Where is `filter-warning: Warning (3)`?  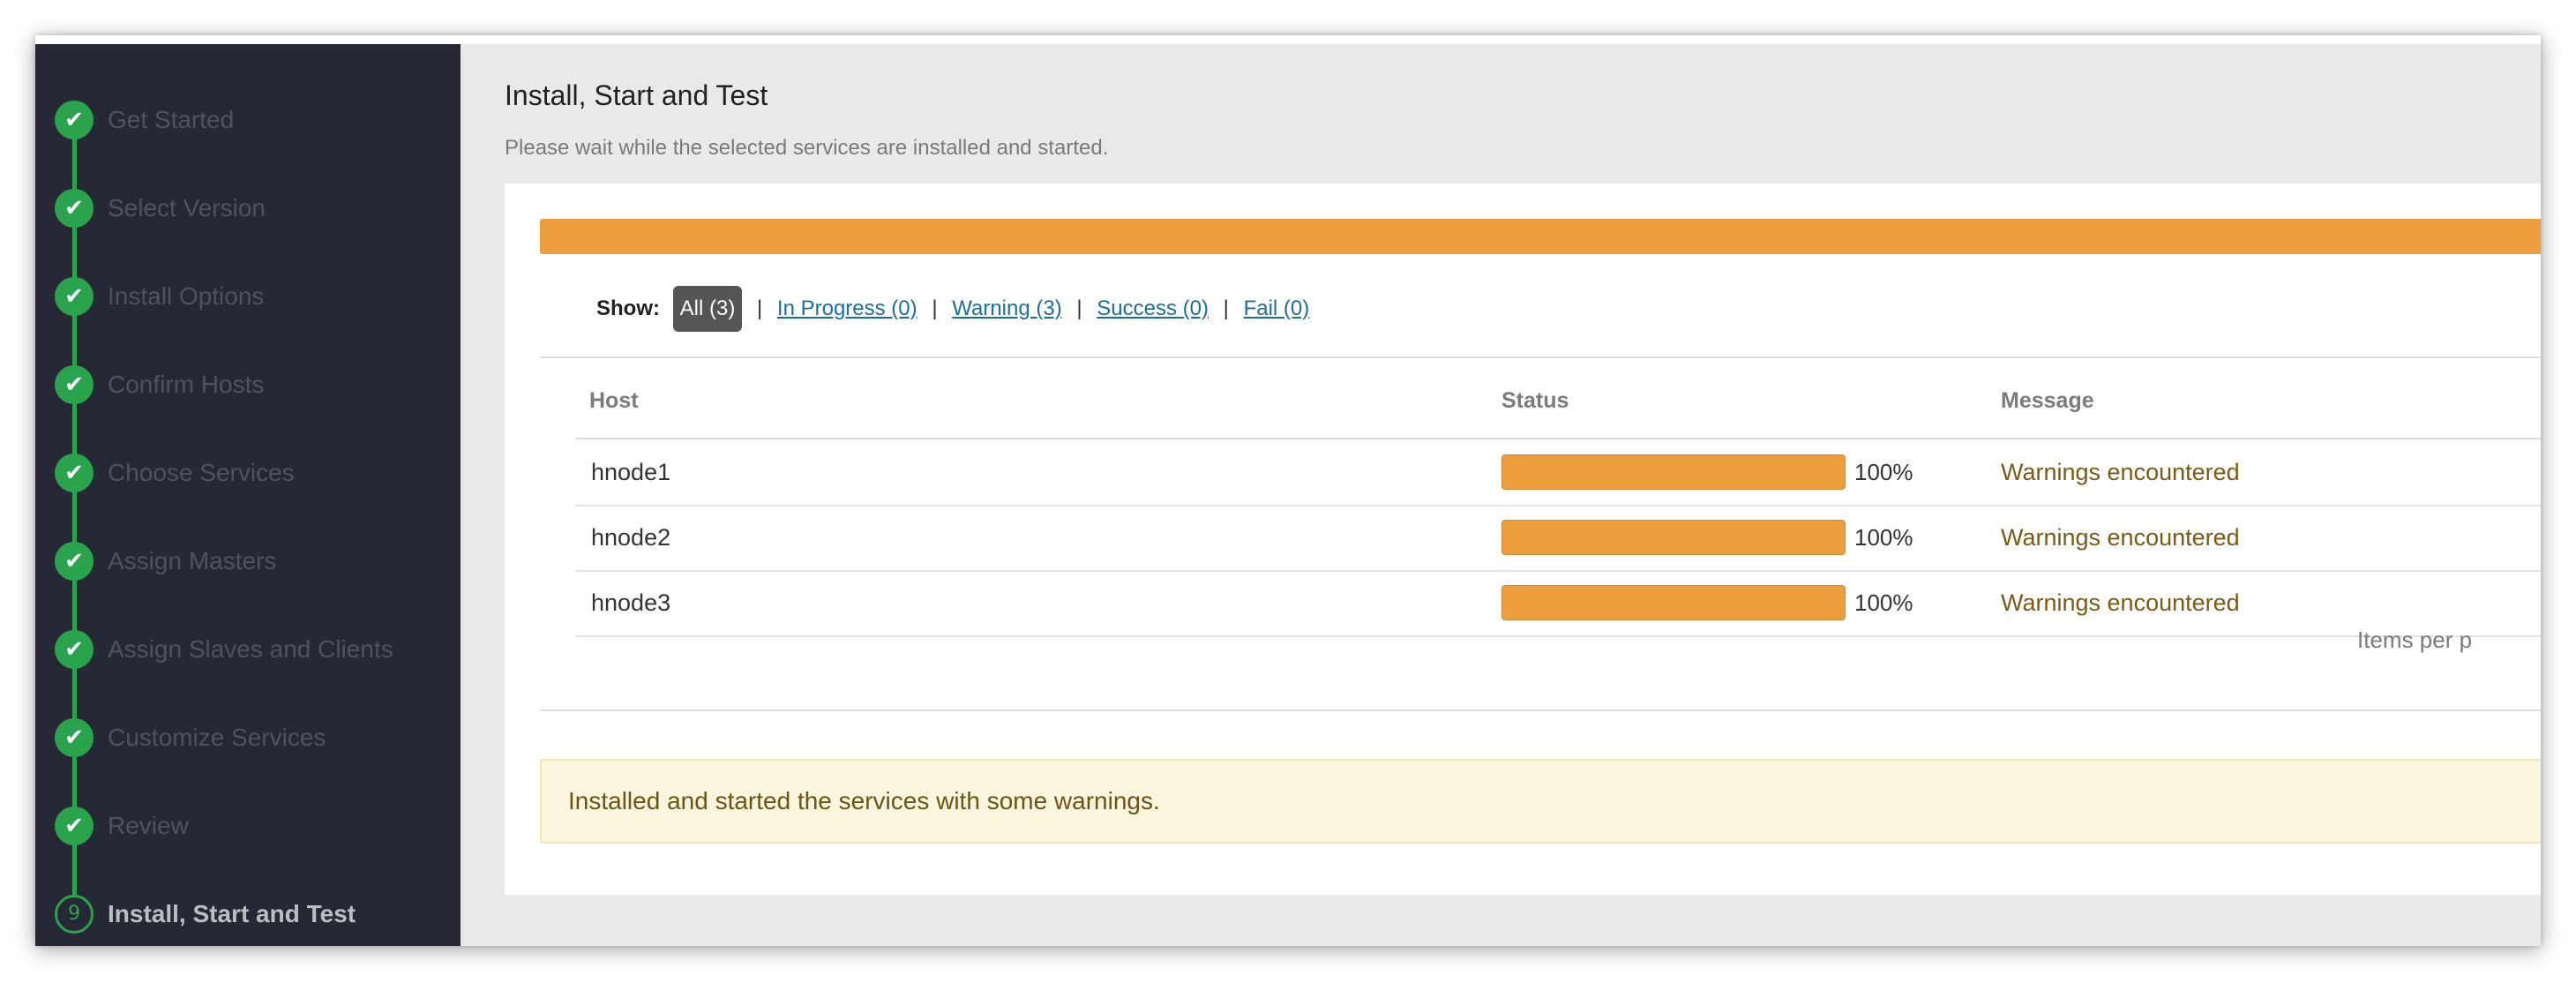 filter-warning: Warning (3) is located at coordinates (1006, 308).